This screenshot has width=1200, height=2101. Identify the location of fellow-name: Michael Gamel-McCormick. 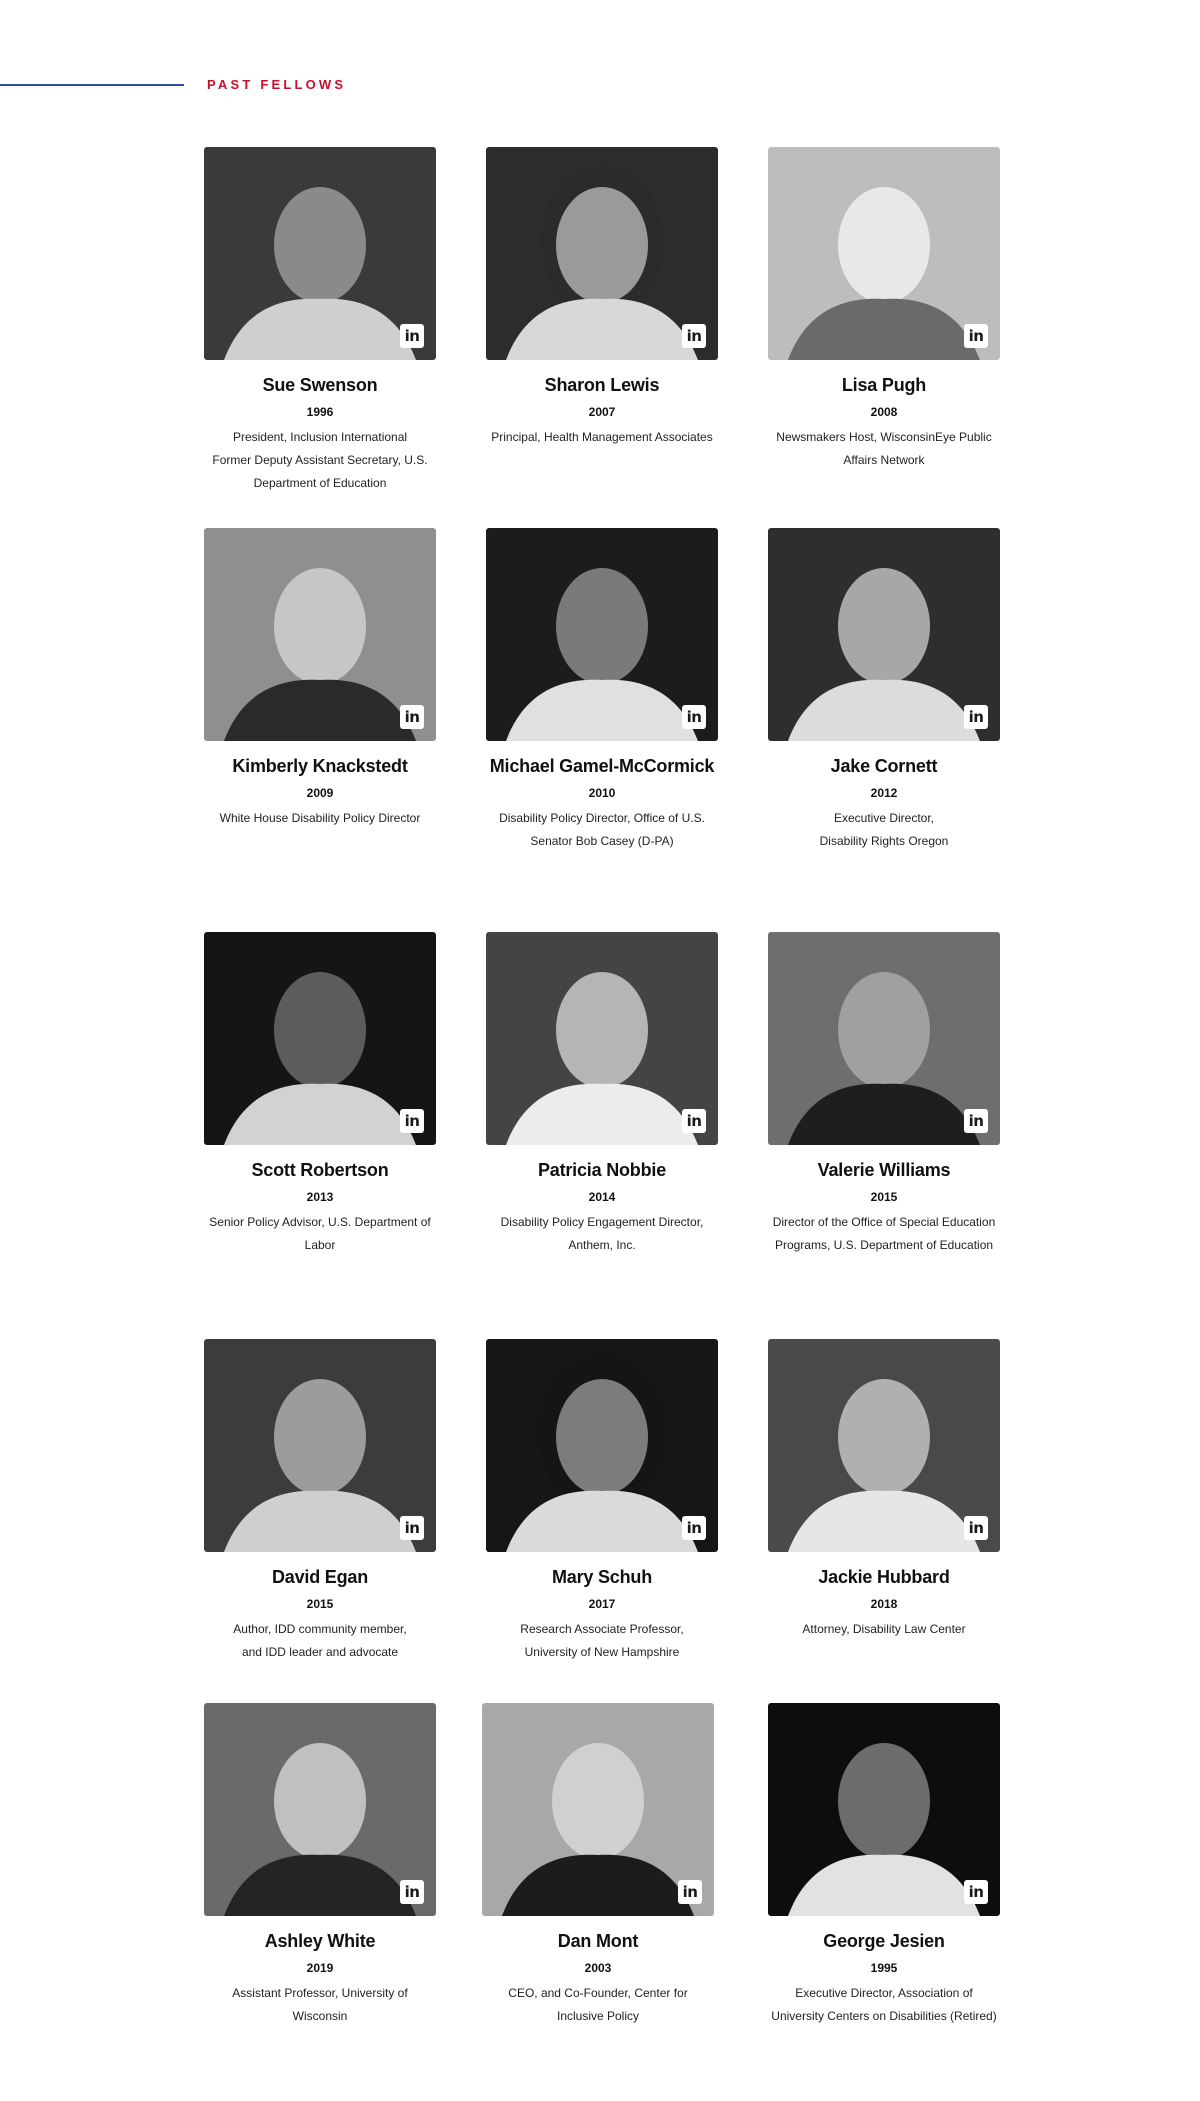
(602, 766).